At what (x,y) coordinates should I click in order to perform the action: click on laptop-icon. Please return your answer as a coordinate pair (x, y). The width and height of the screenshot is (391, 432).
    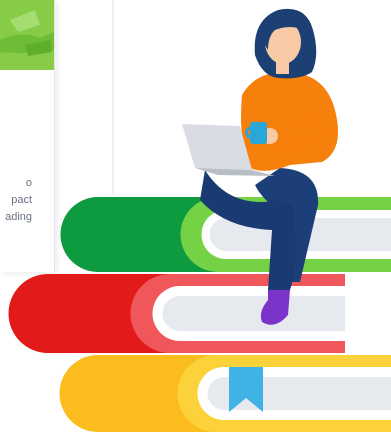
    Looking at the image, I should click on (217, 147).